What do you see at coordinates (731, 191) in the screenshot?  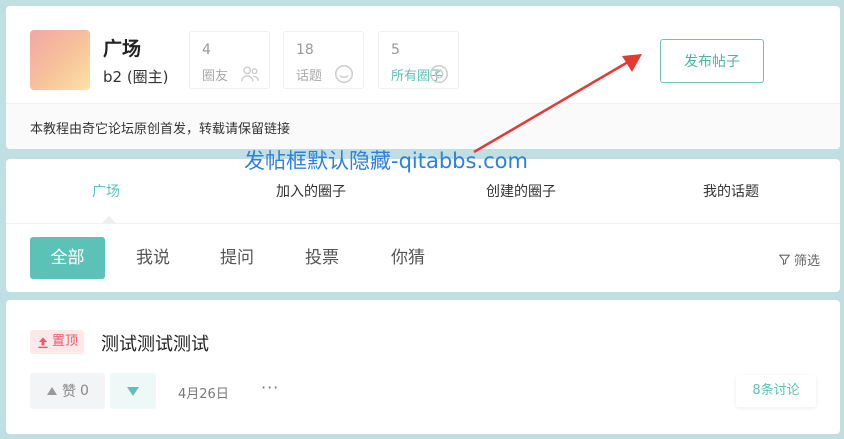 I see `tab-my-topics: 我的话题` at bounding box center [731, 191].